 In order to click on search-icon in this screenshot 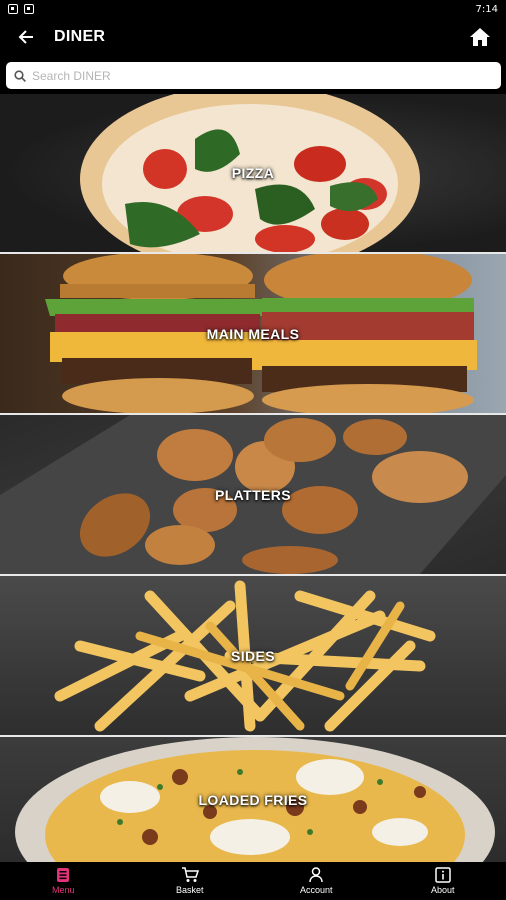, I will do `click(20, 75)`.